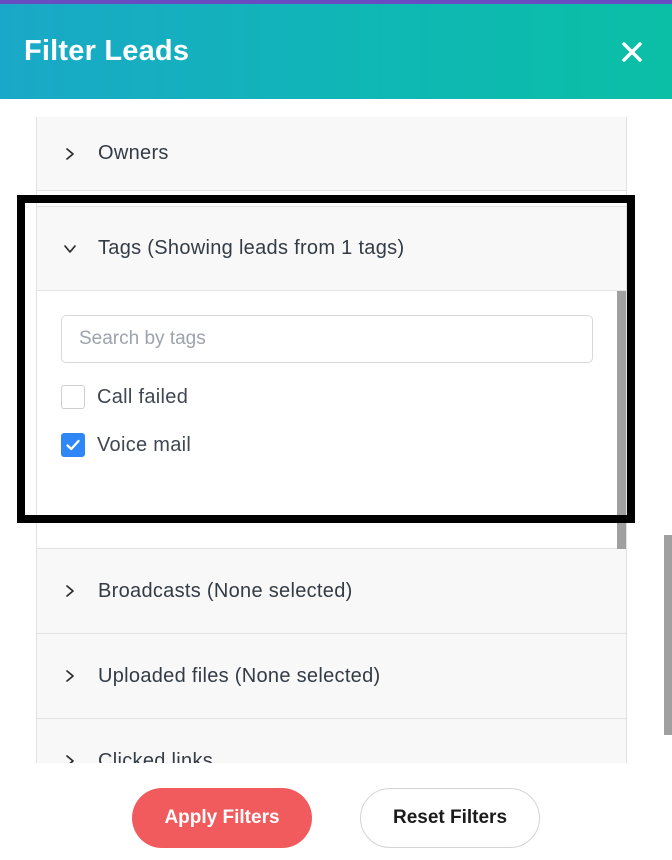 This screenshot has height=860, width=672. Describe the element at coordinates (336, 811) in the screenshot. I see `modal-footer: Apply Filters Reset Filters` at that location.